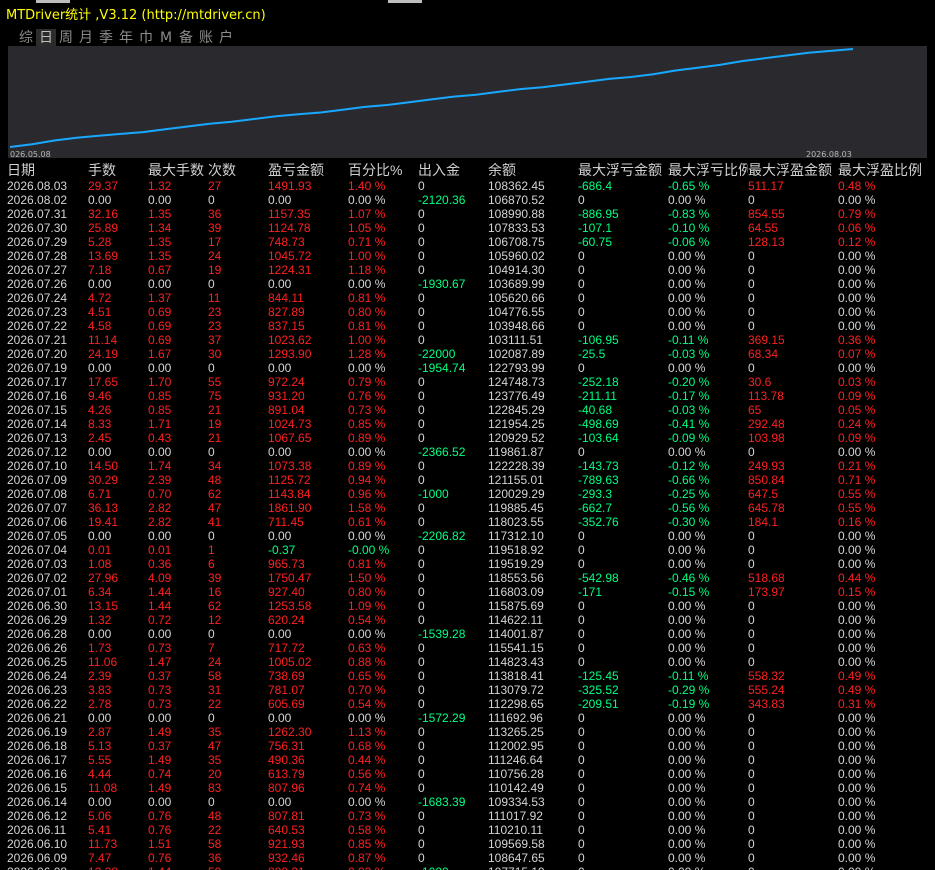 The height and width of the screenshot is (870, 935). What do you see at coordinates (100, 452) in the screenshot?
I see `table-cell: 0.00` at bounding box center [100, 452].